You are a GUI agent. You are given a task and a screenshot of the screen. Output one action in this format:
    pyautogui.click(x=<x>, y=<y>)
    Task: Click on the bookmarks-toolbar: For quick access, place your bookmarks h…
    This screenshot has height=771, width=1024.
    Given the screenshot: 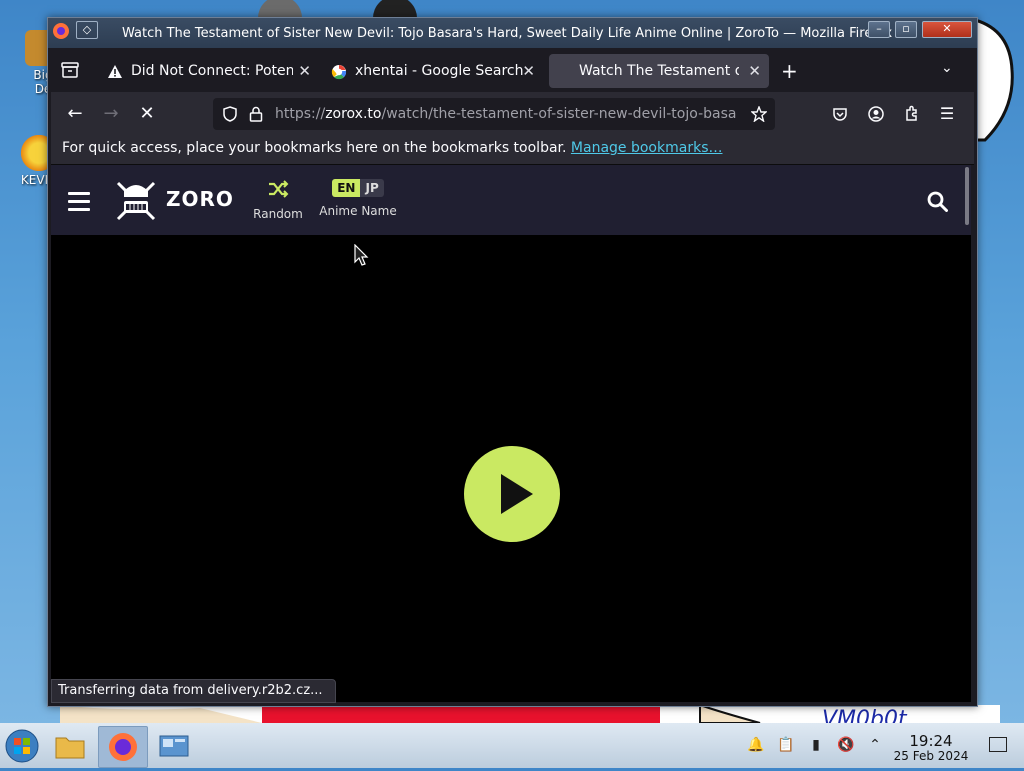 What is the action you would take?
    pyautogui.click(x=512, y=150)
    